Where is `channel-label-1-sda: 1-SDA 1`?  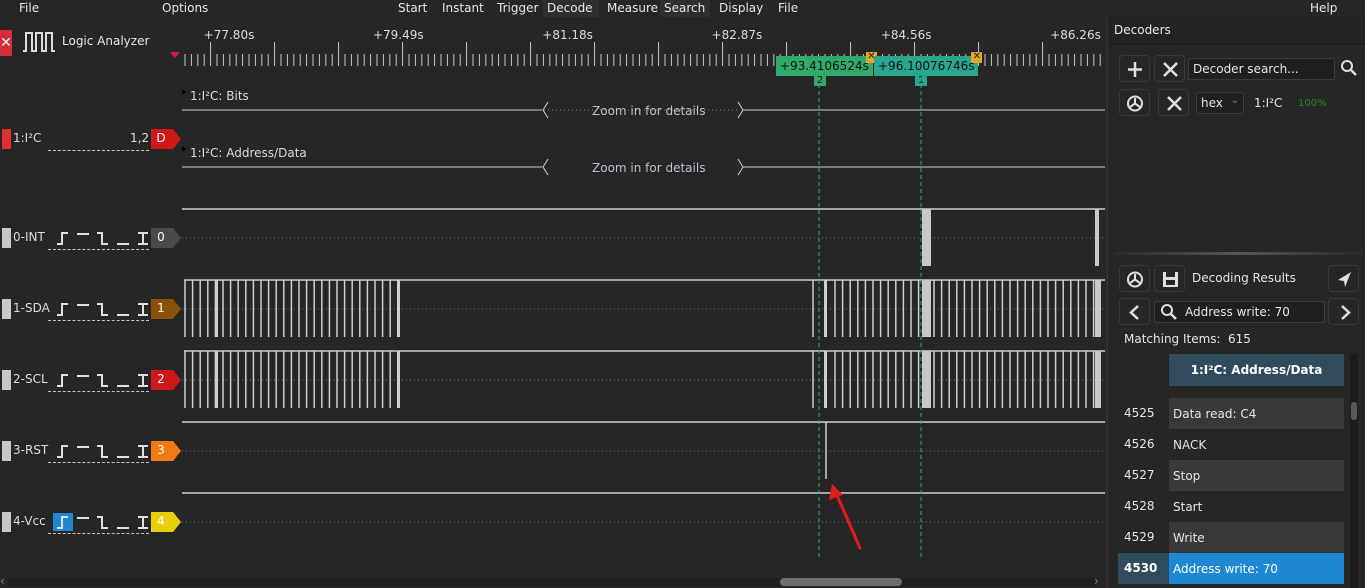
channel-label-1-sda: 1-SDA 1 is located at coordinates (91, 310).